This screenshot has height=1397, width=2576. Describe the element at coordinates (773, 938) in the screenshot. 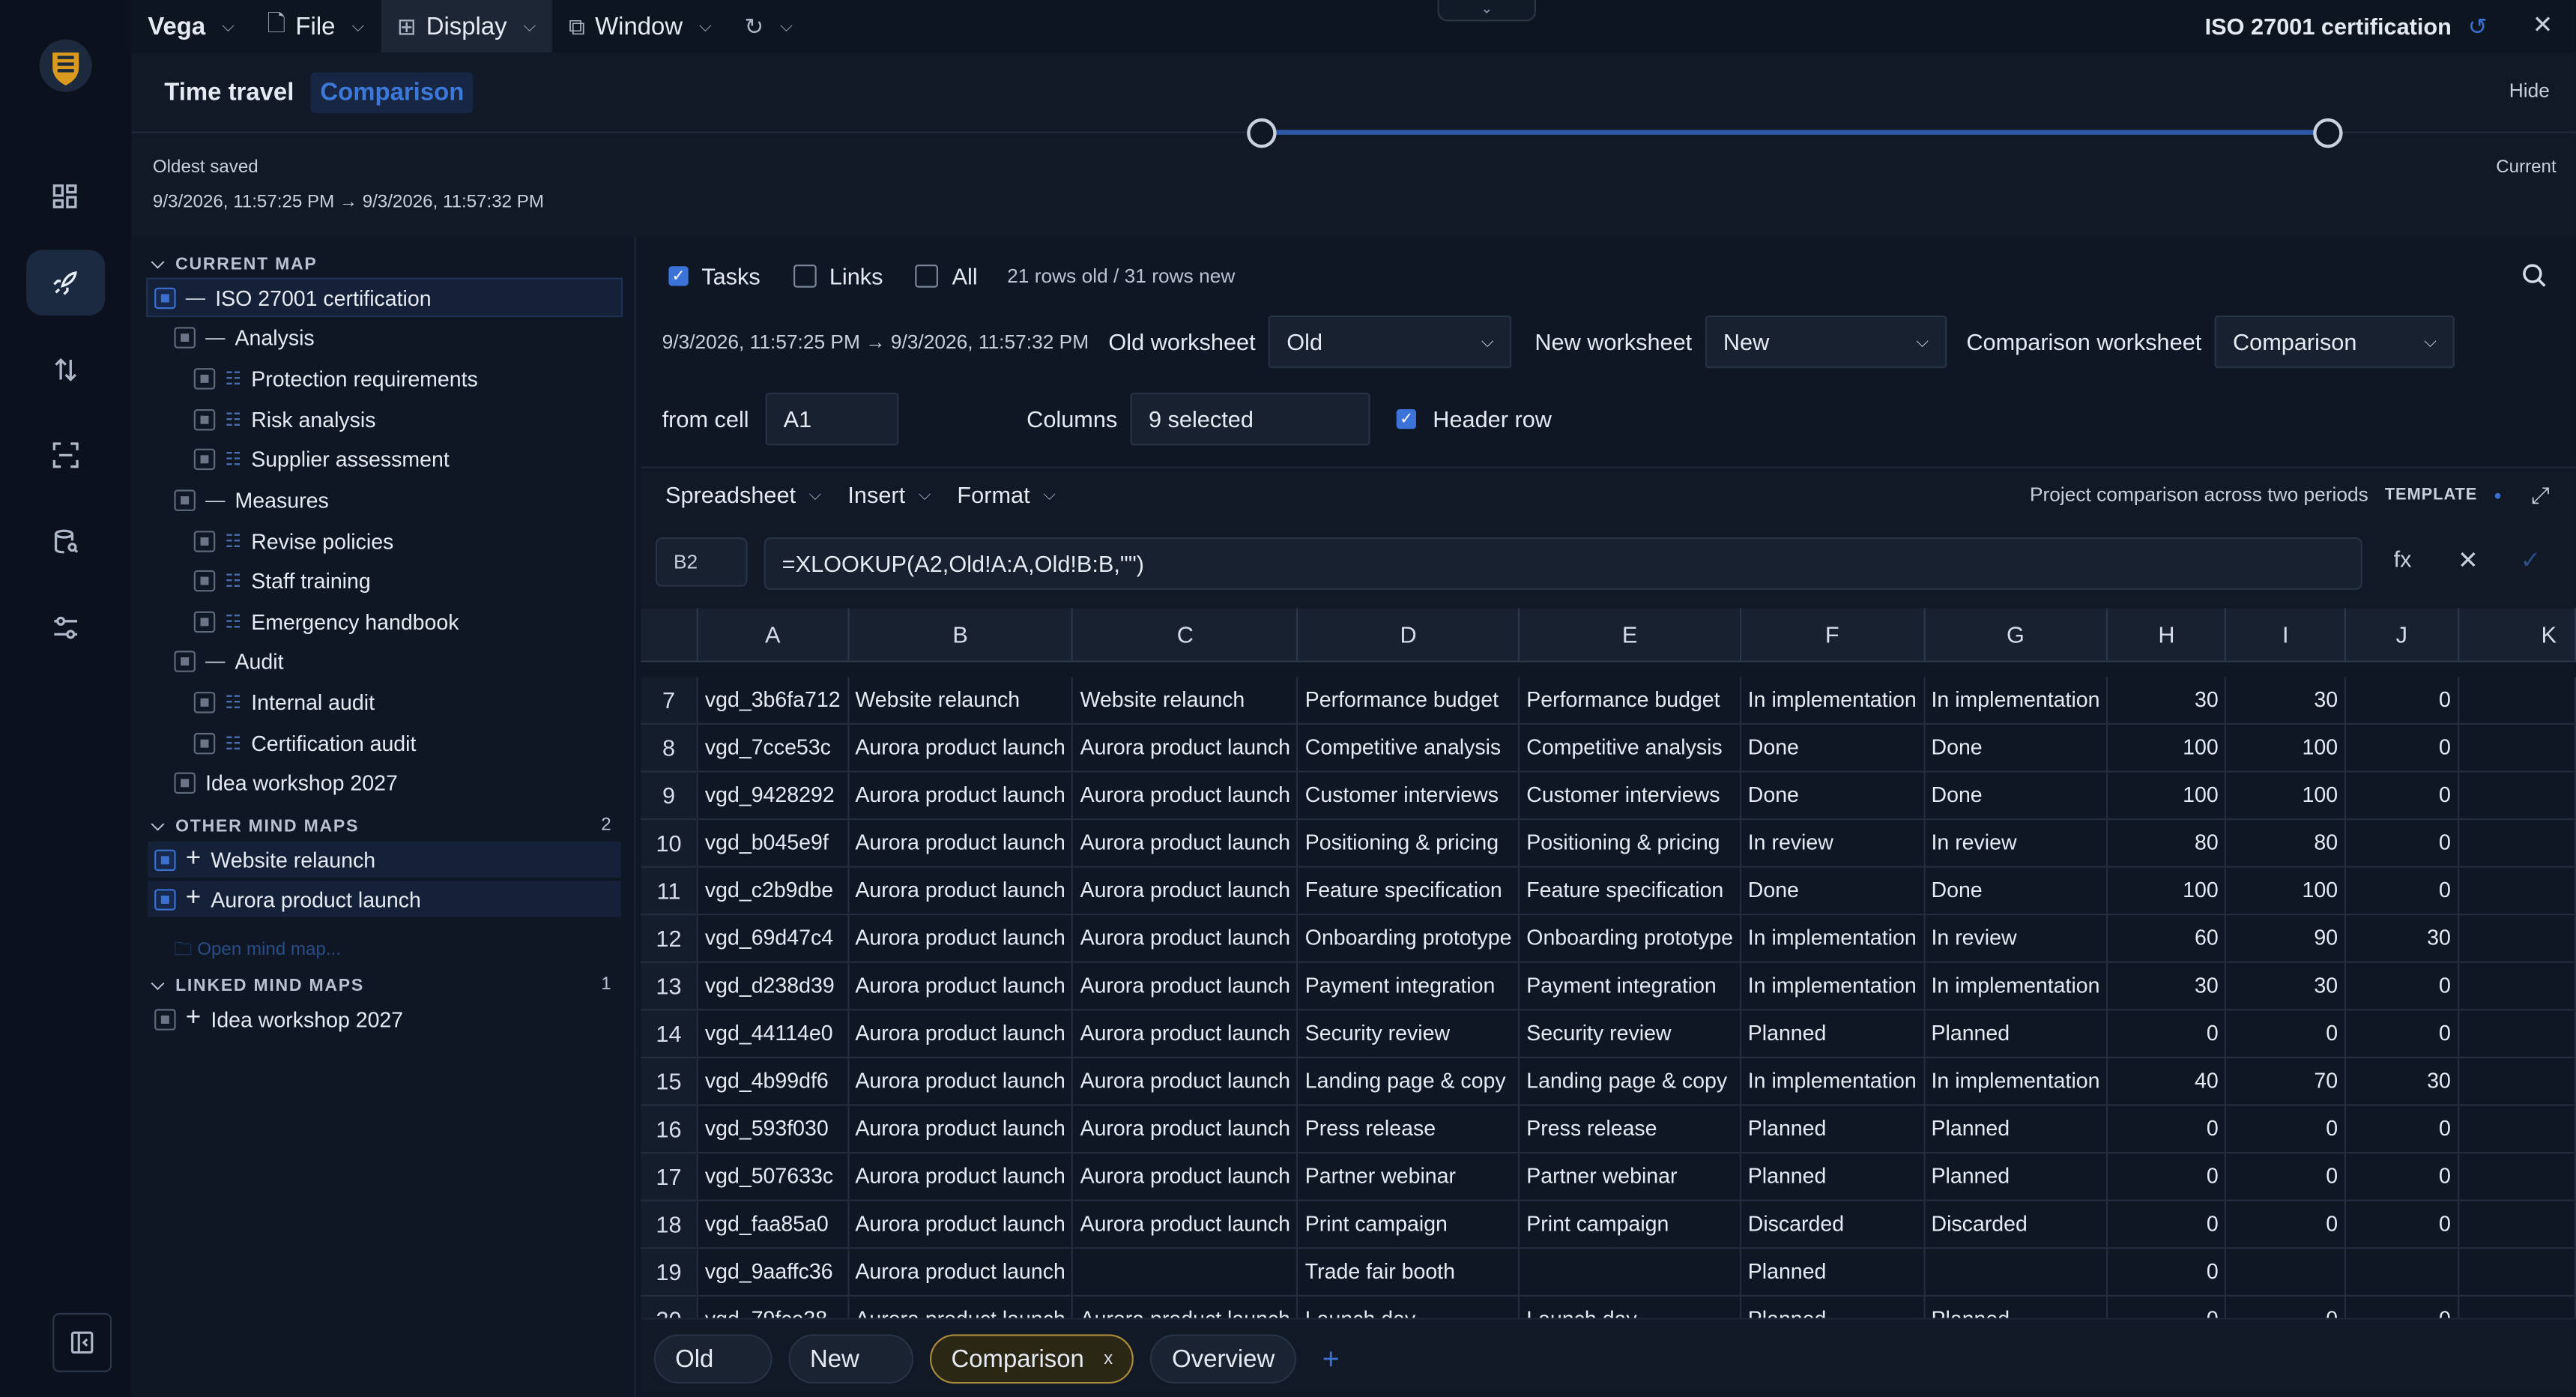

I see `table-cell: vgd_69d47c4` at that location.